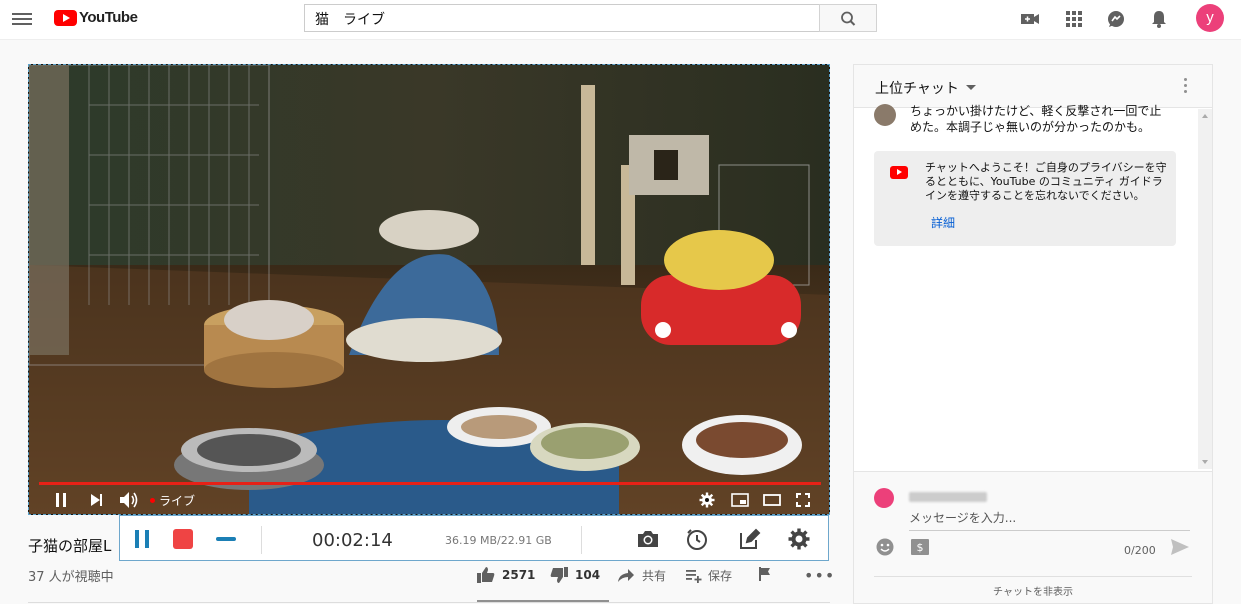  Describe the element at coordinates (1140, 550) in the screenshot. I see `character-counter: 0/200` at that location.